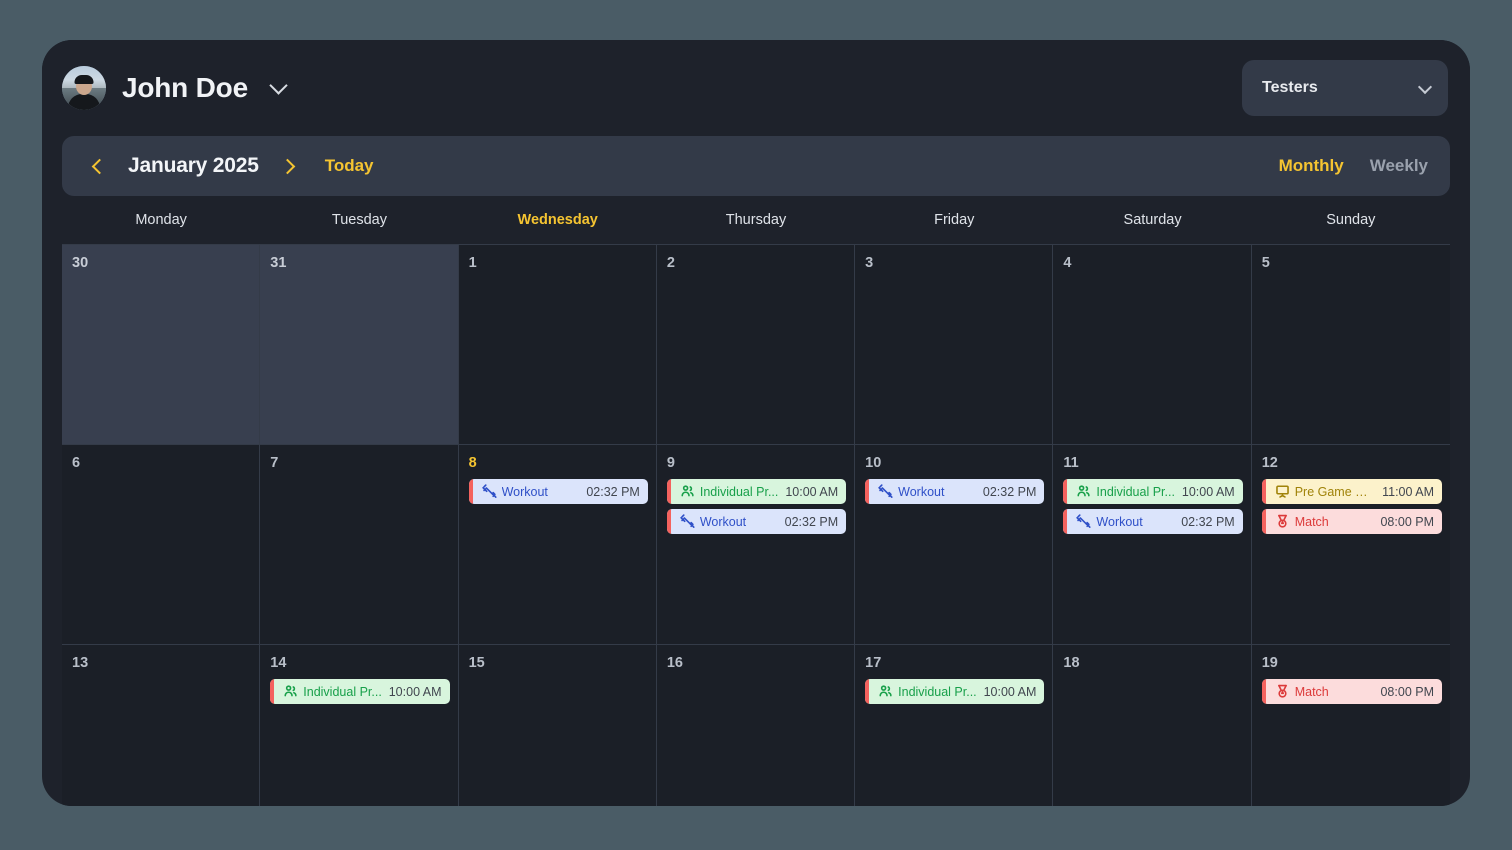 This screenshot has height=850, width=1512. I want to click on day-number: 14, so click(278, 663).